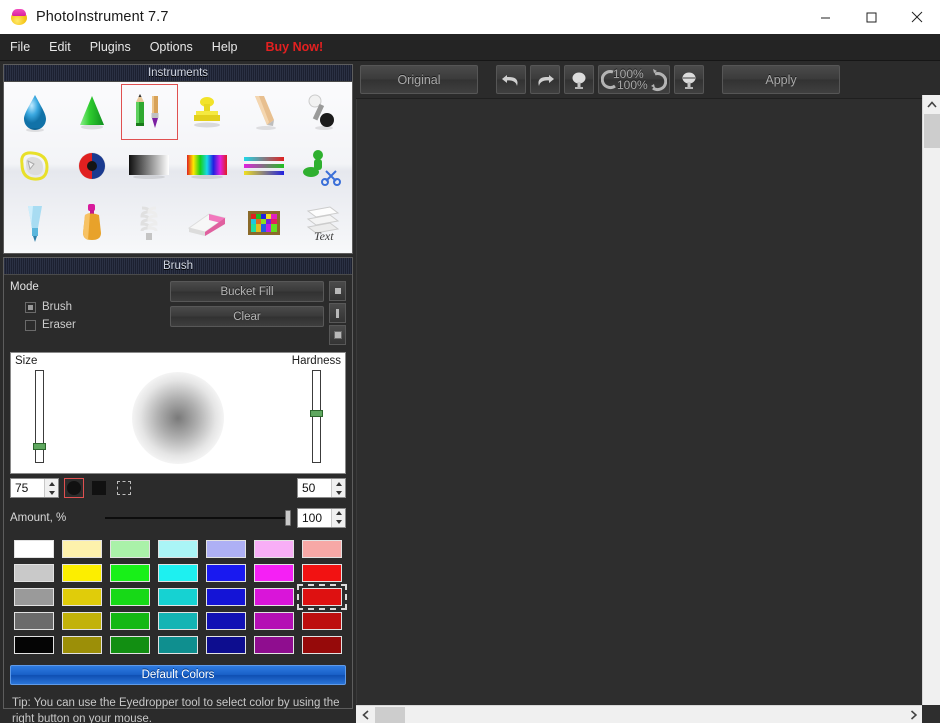 Image resolution: width=940 pixels, height=723 pixels. I want to click on tool-patch, so click(263, 112).